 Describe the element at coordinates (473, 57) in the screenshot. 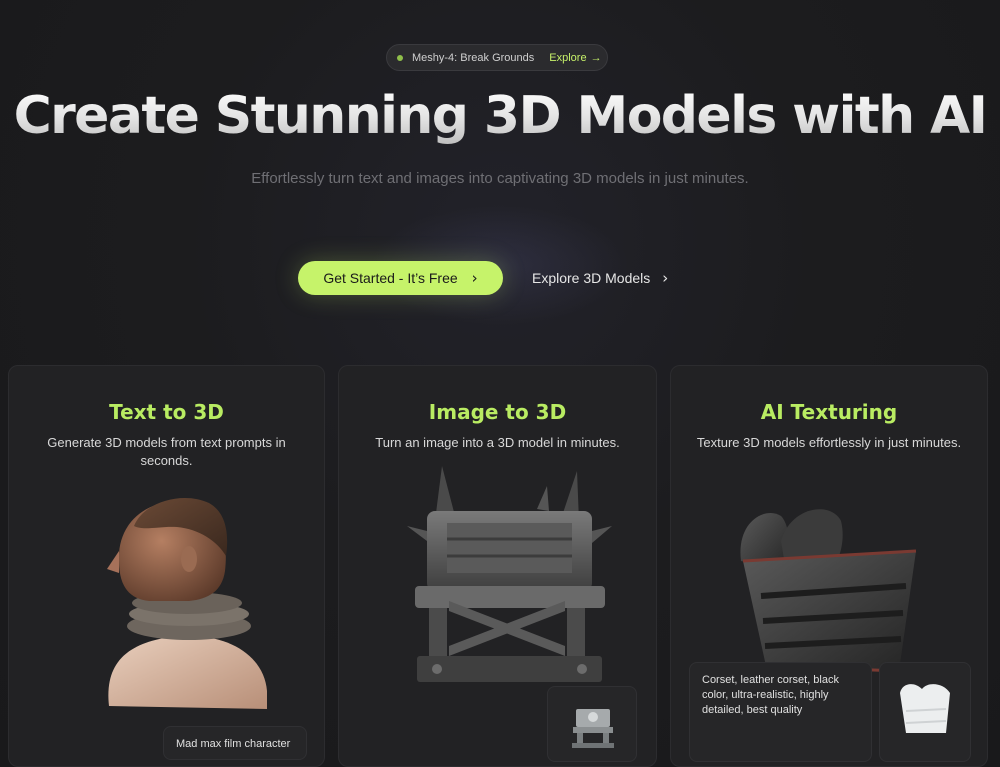

I see `announcement-text: Meshy-4: Break Grounds` at that location.